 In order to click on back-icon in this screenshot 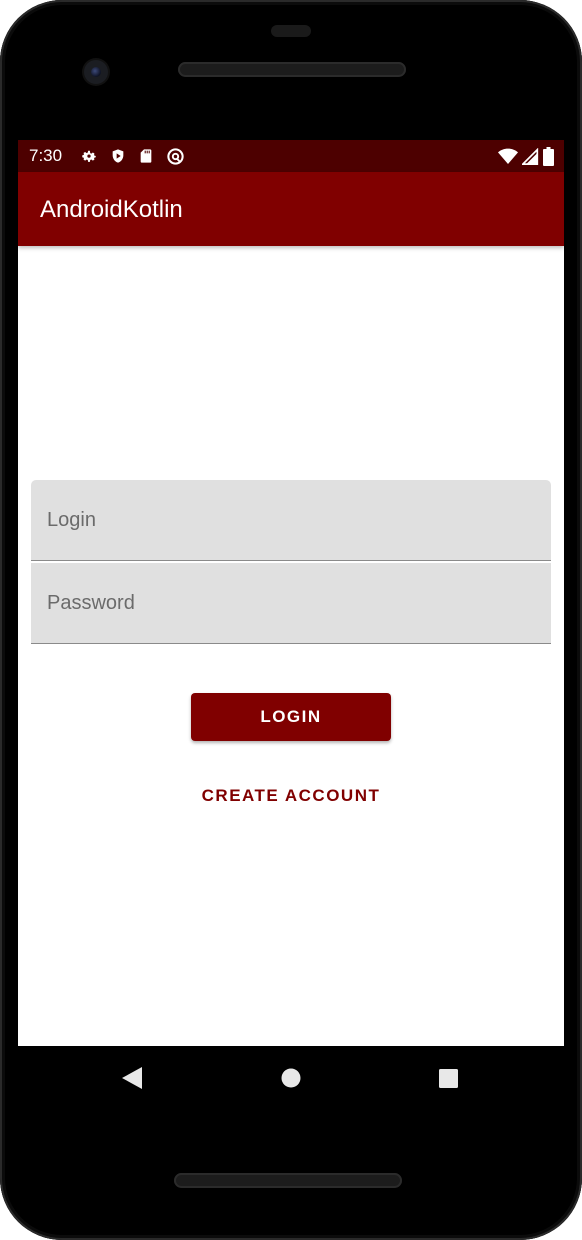, I will do `click(132, 1078)`.